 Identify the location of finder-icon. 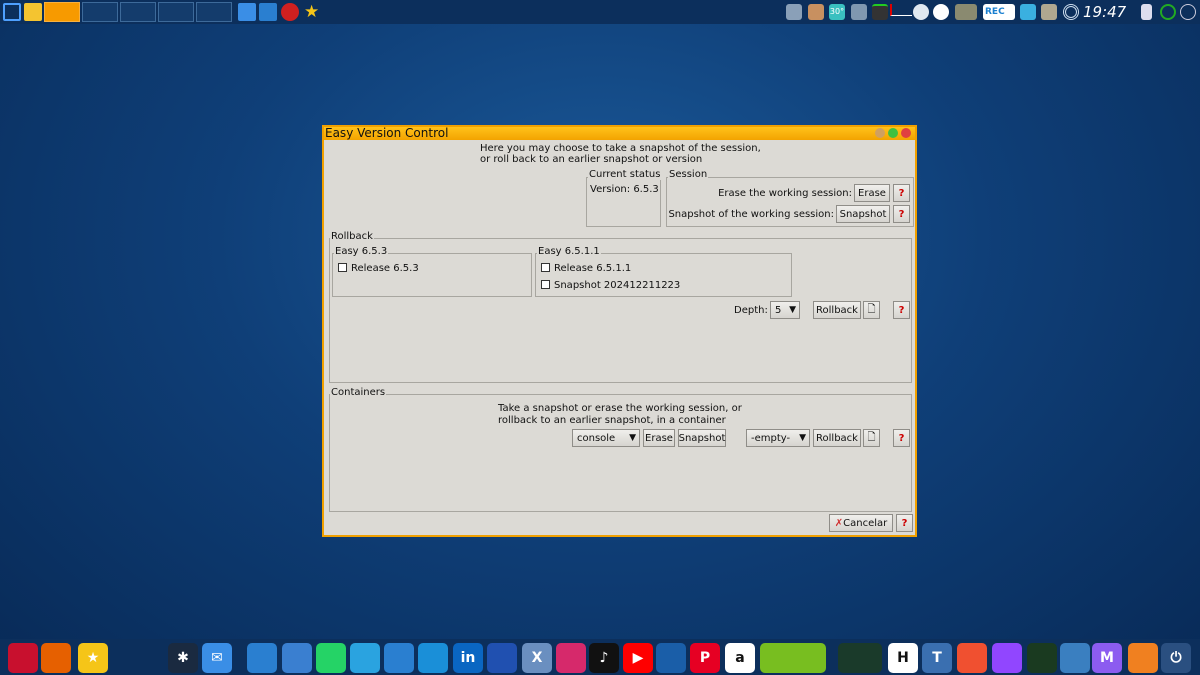
(247, 12).